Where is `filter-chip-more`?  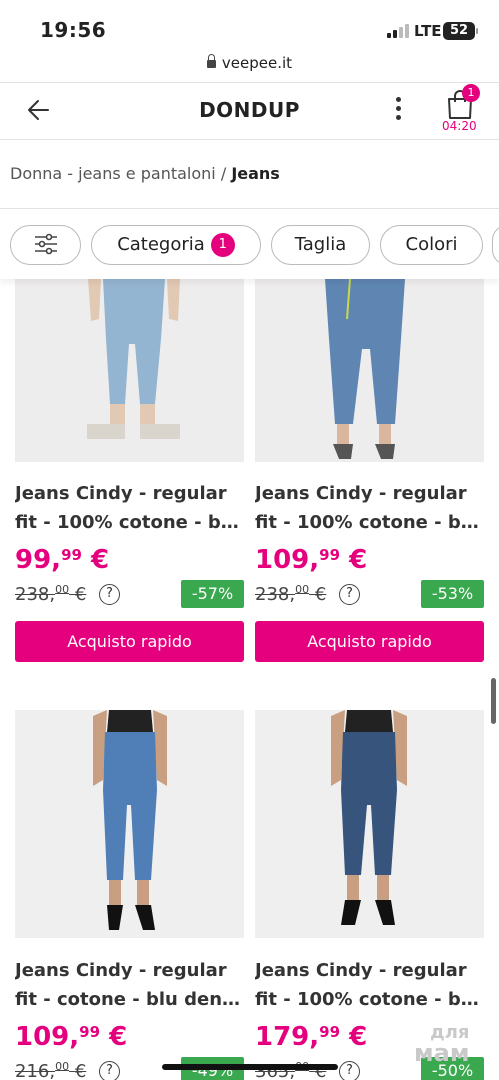 filter-chip-more is located at coordinates (495, 245).